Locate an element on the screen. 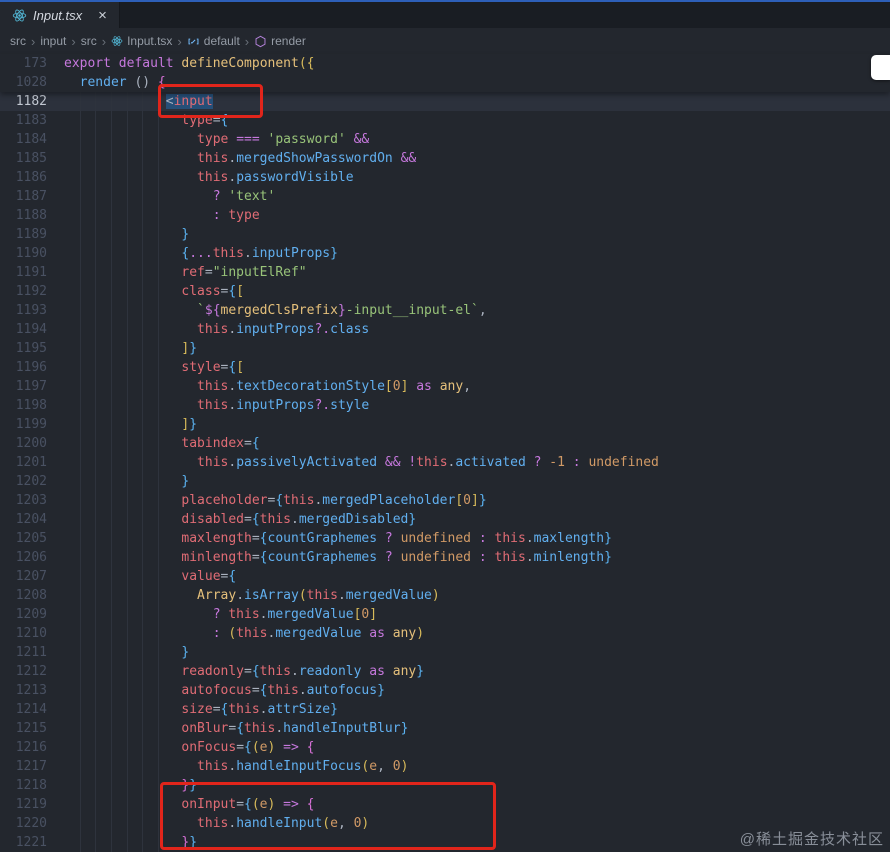 The height and width of the screenshot is (852, 890). line-number: 1211 is located at coordinates (32, 652).